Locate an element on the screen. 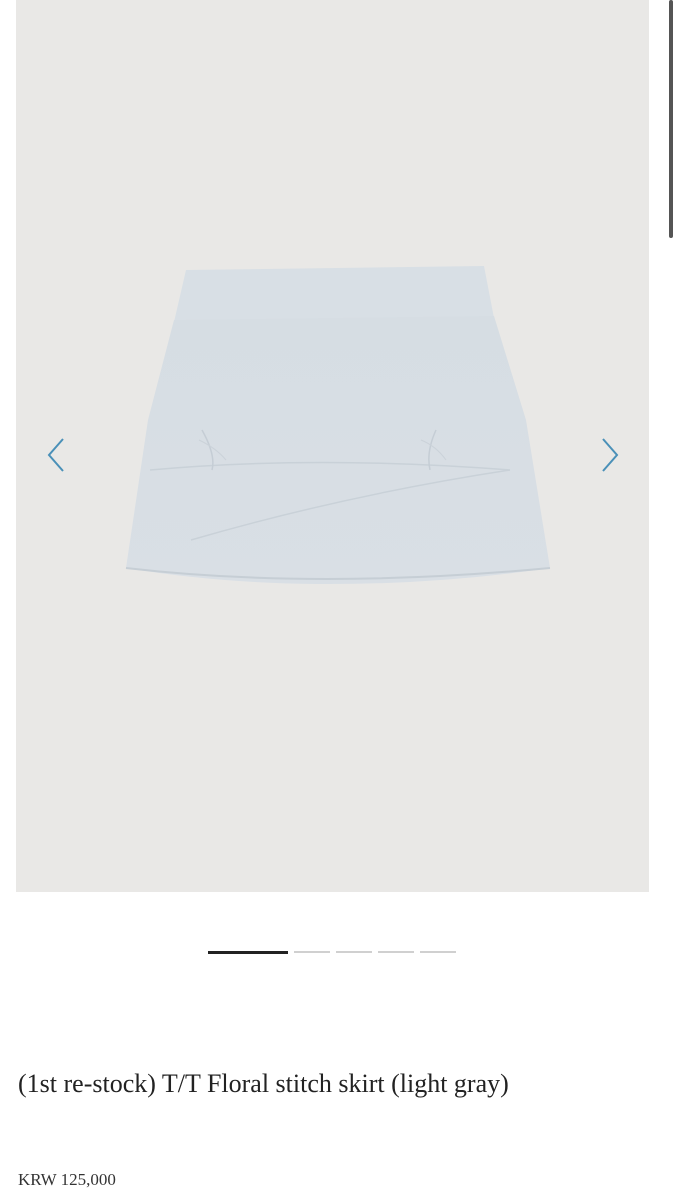 Image resolution: width=680 pixels, height=1200 pixels. previous-image-button is located at coordinates (56, 455).